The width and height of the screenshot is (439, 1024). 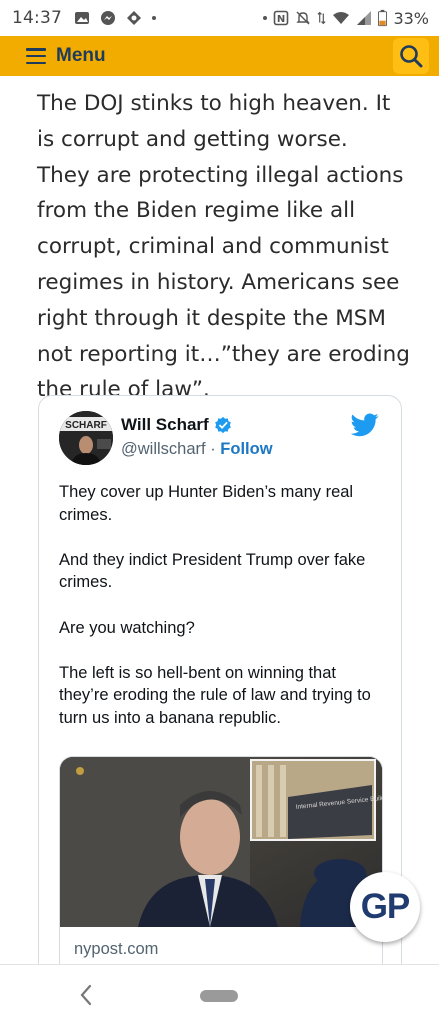 What do you see at coordinates (218, 282) in the screenshot?
I see `article-line: regimes in history. Americans see` at bounding box center [218, 282].